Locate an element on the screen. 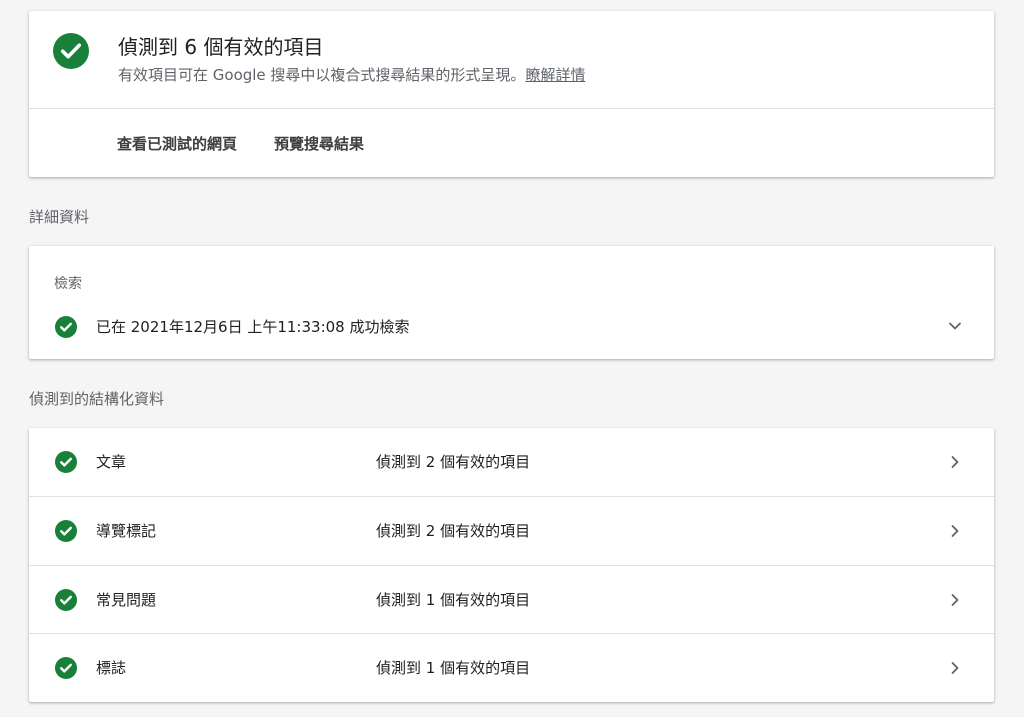 The image size is (1024, 717). details-heading: 詳細資料 is located at coordinates (59, 217).